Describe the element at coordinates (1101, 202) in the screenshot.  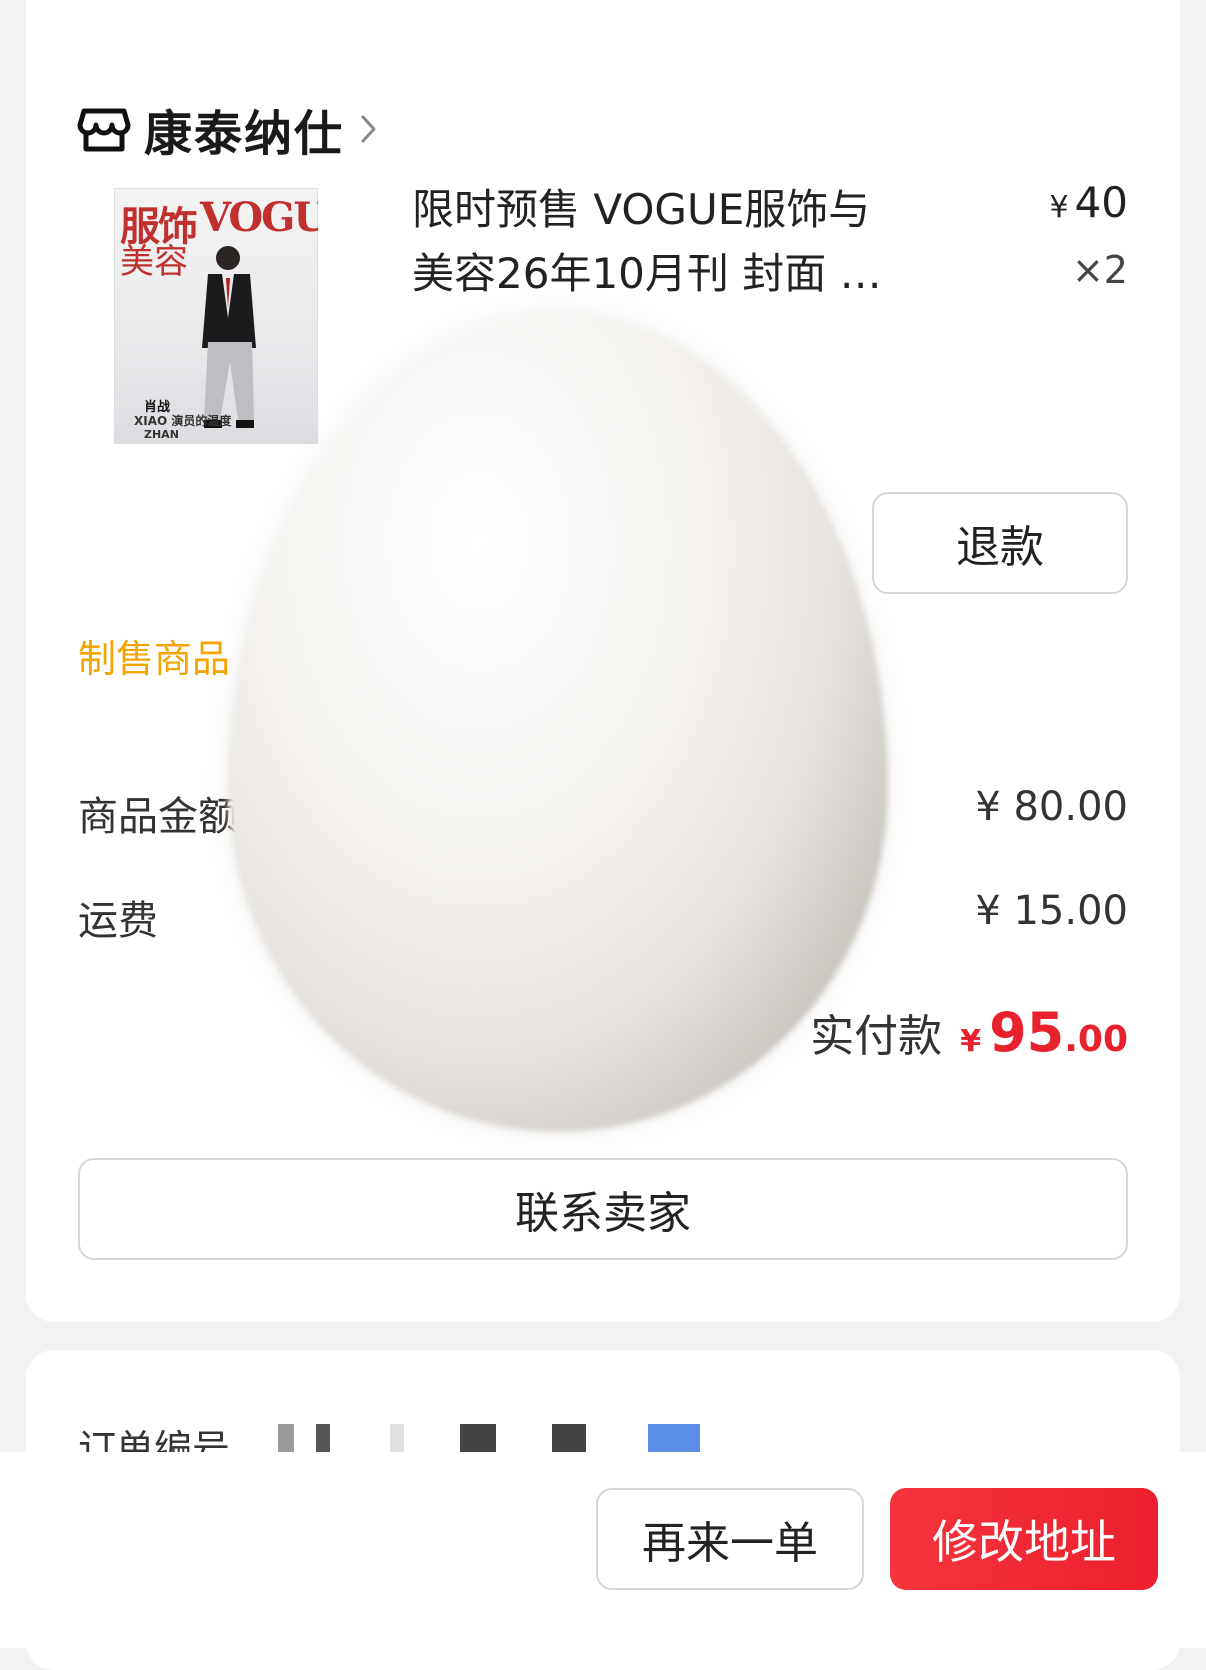
I see `price-value: 40` at that location.